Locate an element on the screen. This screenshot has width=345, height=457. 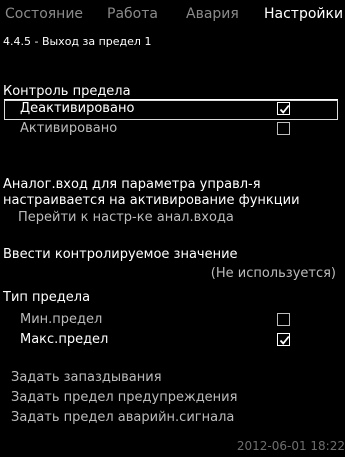
monitored-value-row: (Не используется) is located at coordinates (172, 274).